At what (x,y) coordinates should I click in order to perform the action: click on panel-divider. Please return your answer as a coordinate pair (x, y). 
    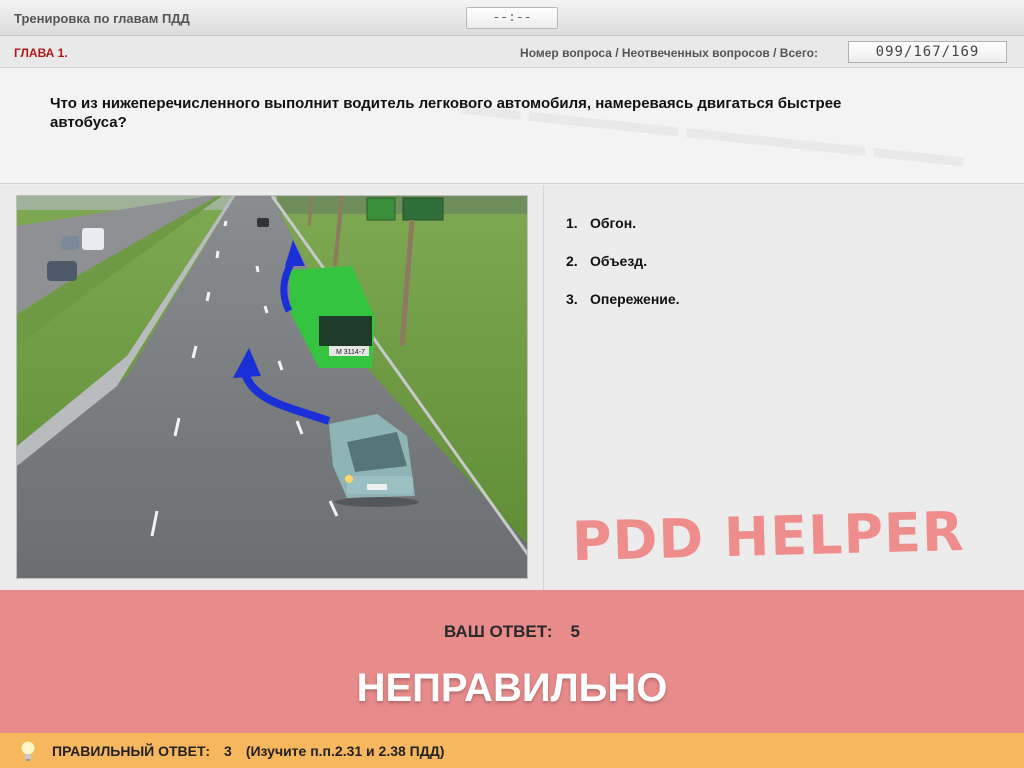
    Looking at the image, I should click on (543, 387).